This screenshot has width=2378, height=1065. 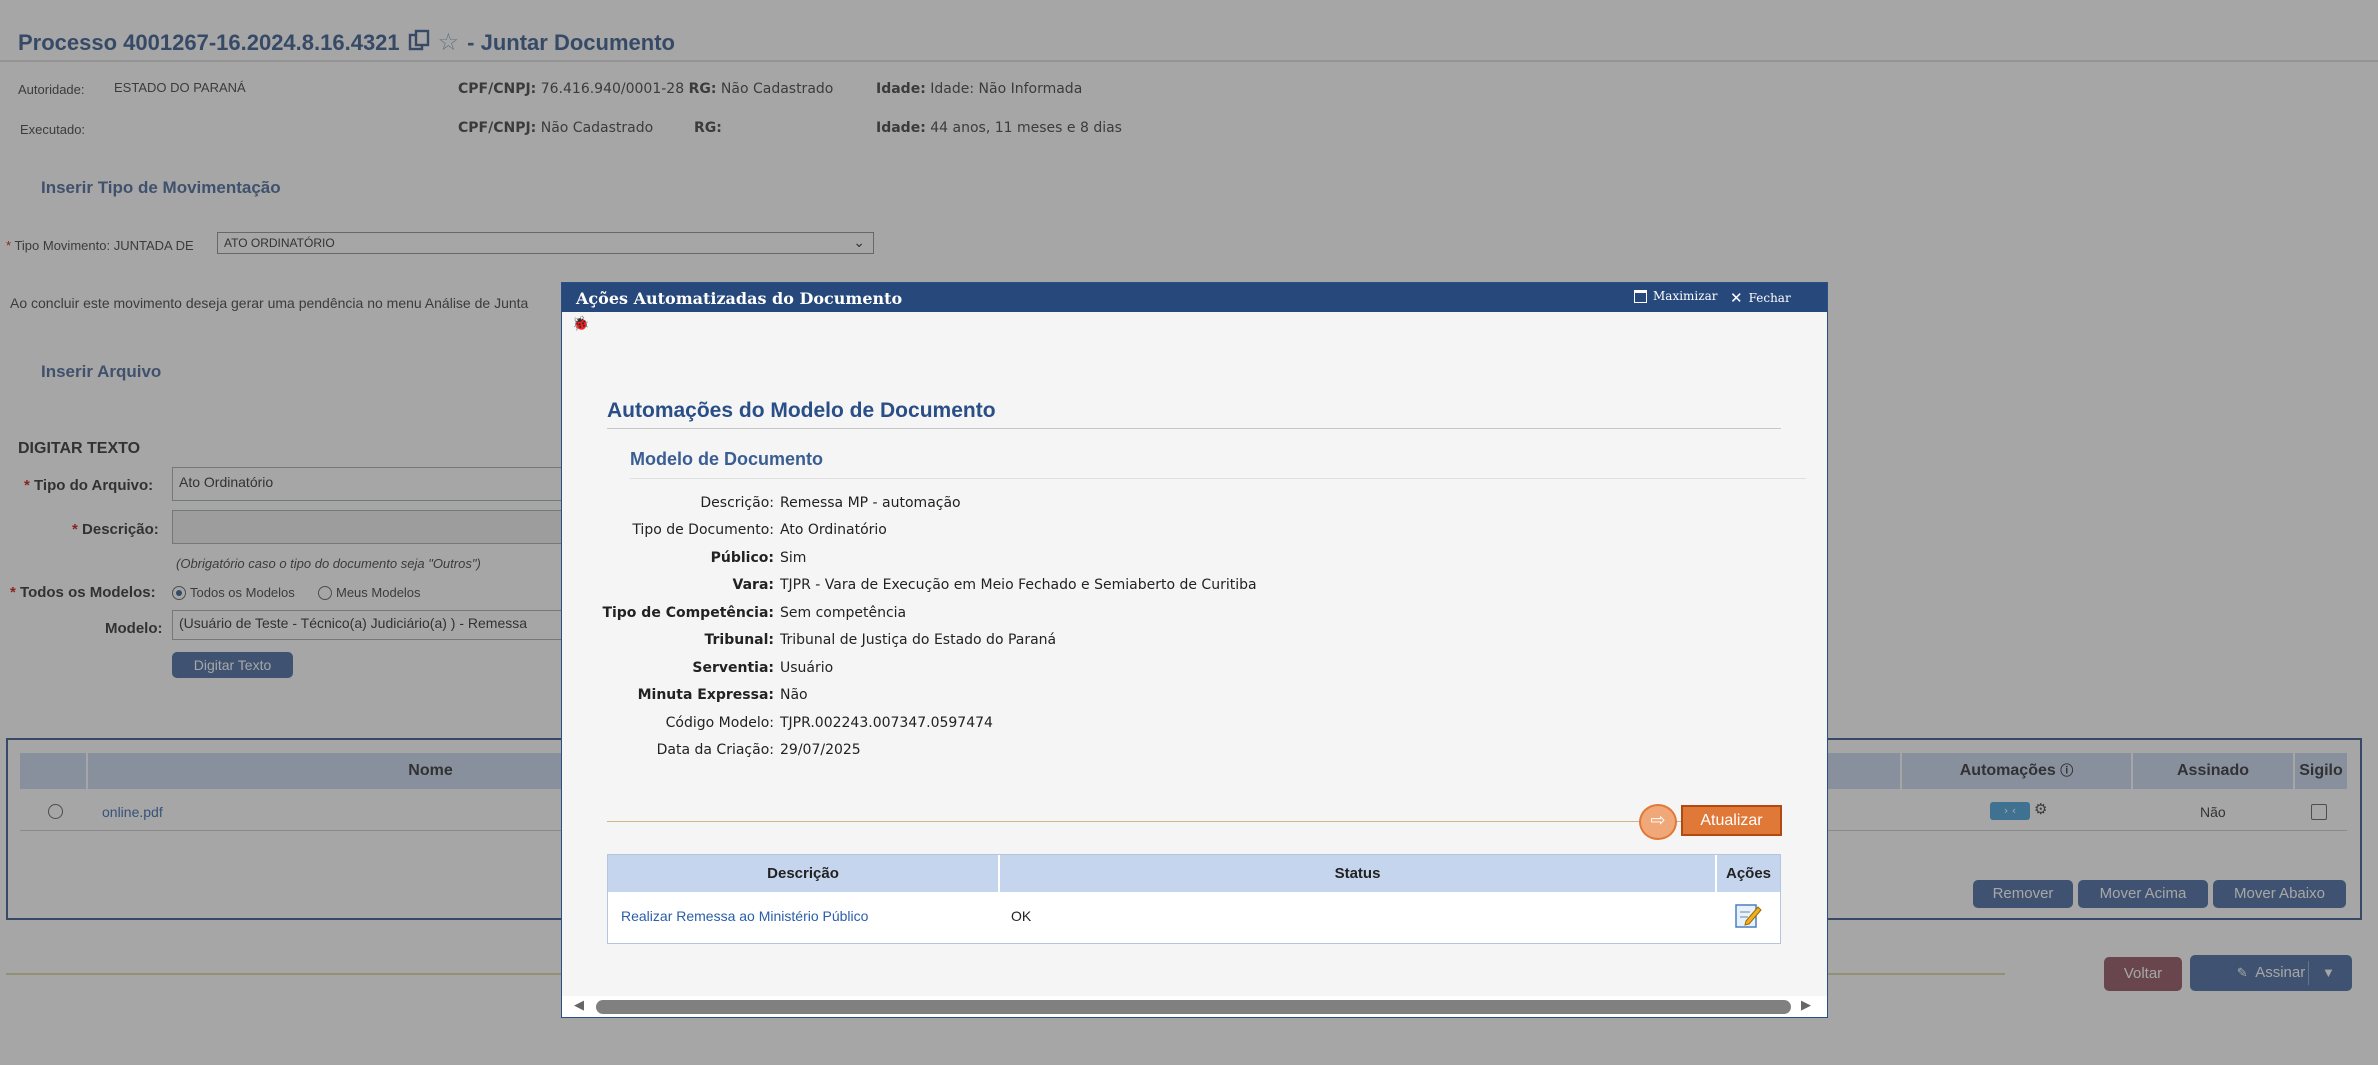 I want to click on close-button: ✕ Fechar, so click(x=1760, y=298).